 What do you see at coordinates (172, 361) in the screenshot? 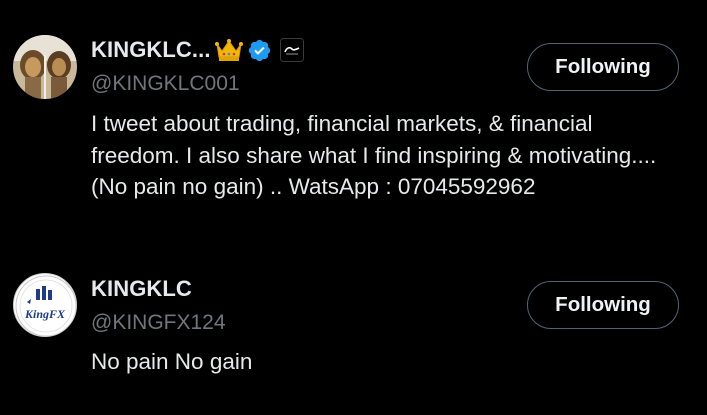
I see `user-bio: No pain No gain` at bounding box center [172, 361].